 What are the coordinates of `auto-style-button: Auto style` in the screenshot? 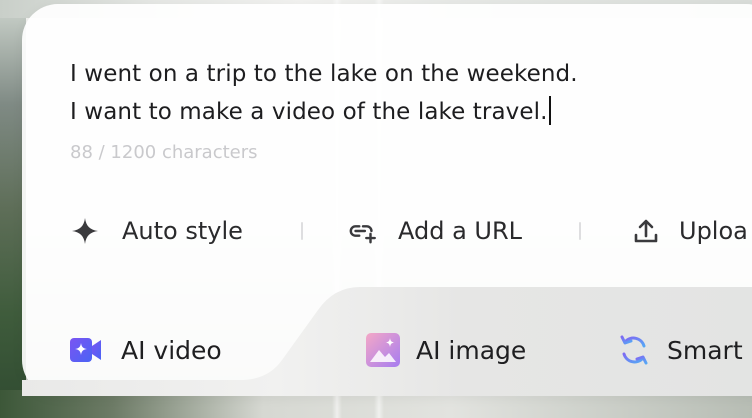 It's located at (156, 231).